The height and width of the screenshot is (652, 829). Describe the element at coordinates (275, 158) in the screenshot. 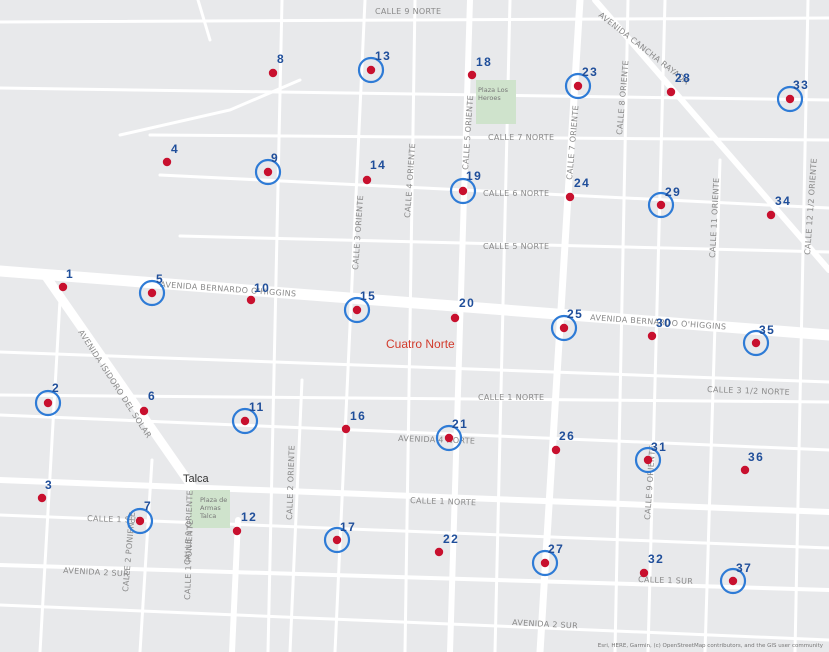

I see `point-label: 9` at that location.